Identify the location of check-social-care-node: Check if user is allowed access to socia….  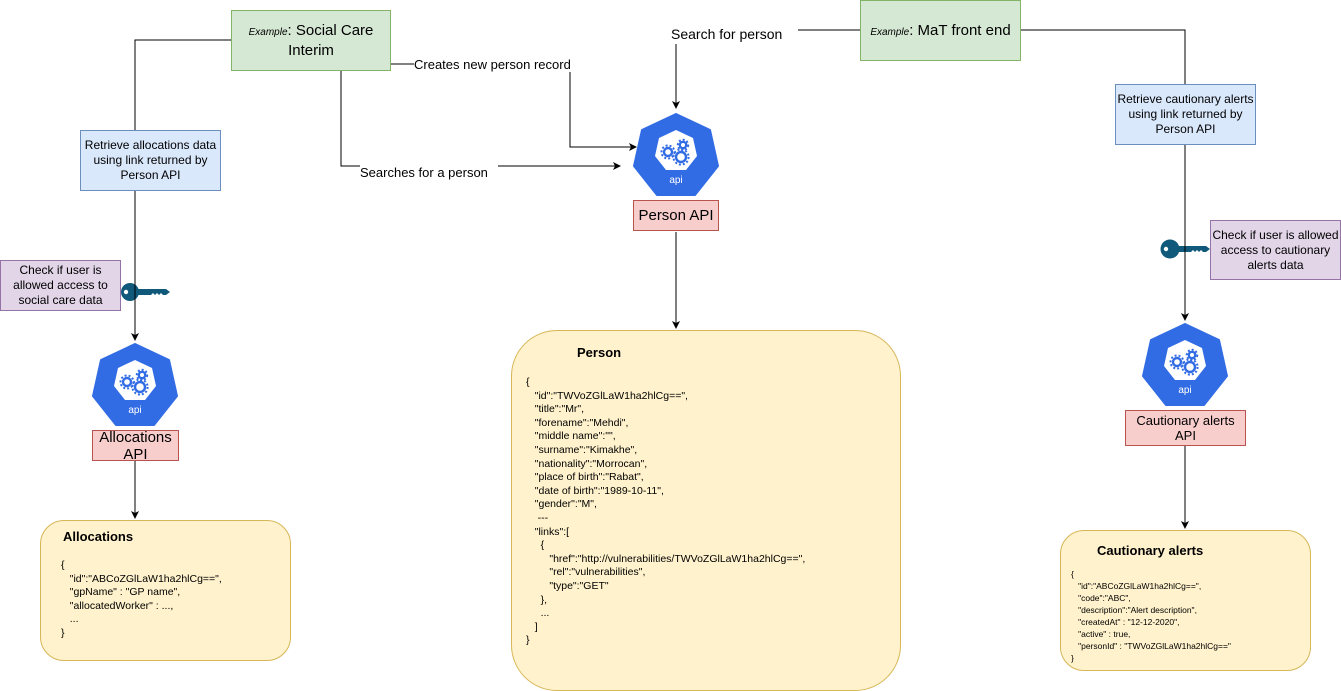
(60, 285).